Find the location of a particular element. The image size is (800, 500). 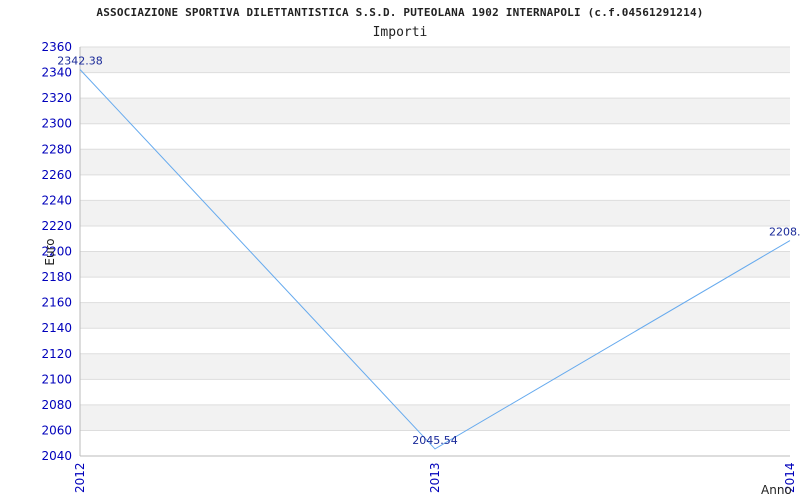

y-axis-label: Euro is located at coordinates (50, 251).